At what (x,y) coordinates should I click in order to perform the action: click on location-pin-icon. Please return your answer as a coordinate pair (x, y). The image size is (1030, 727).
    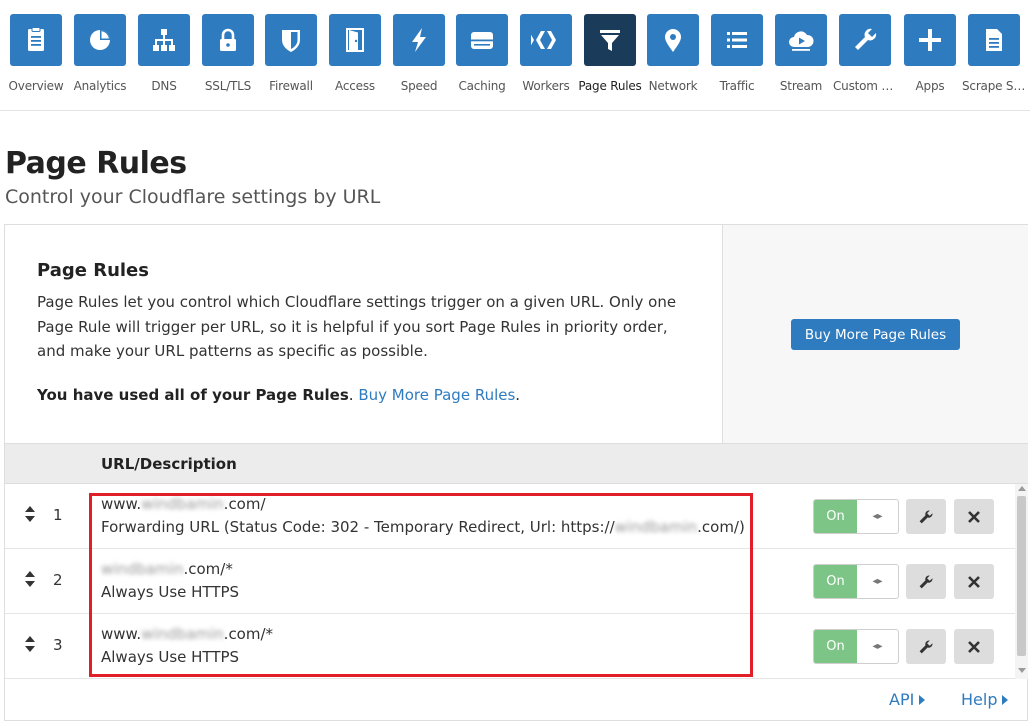
    Looking at the image, I should click on (673, 40).